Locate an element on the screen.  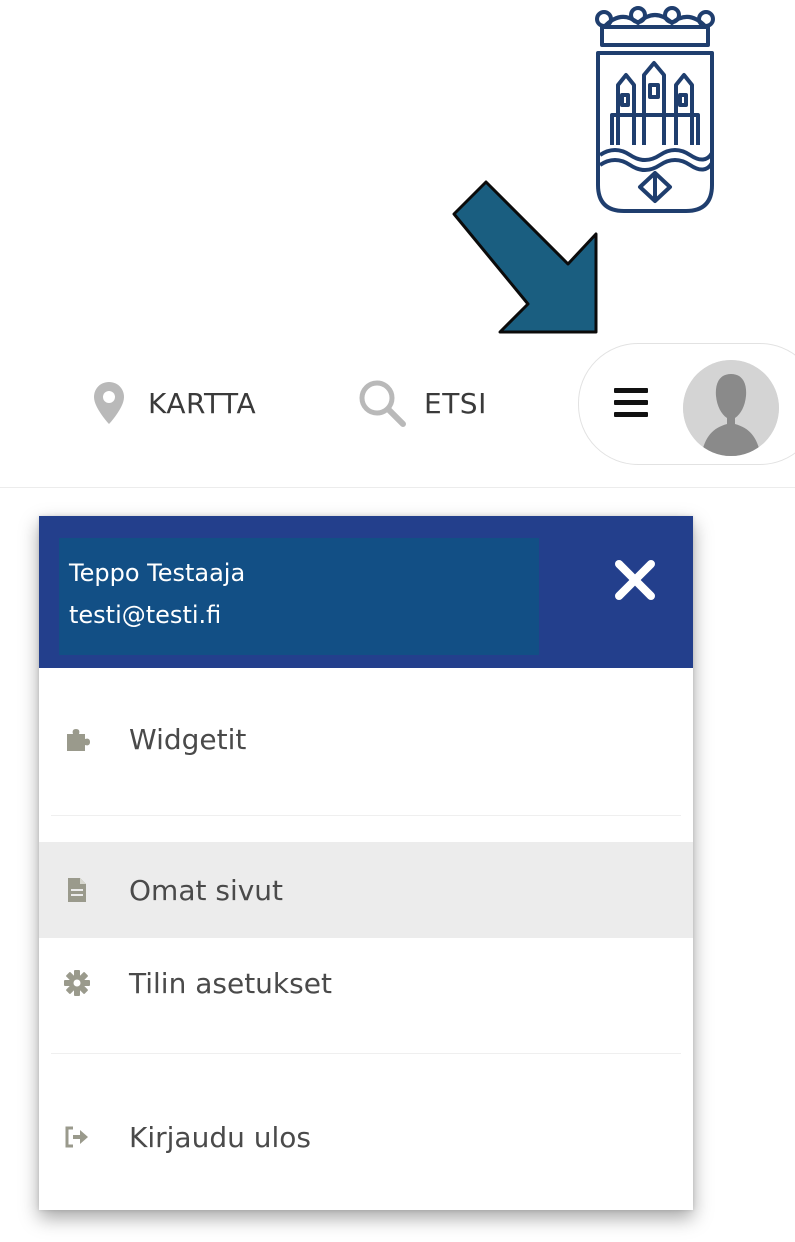
file-icon is located at coordinates (77, 890).